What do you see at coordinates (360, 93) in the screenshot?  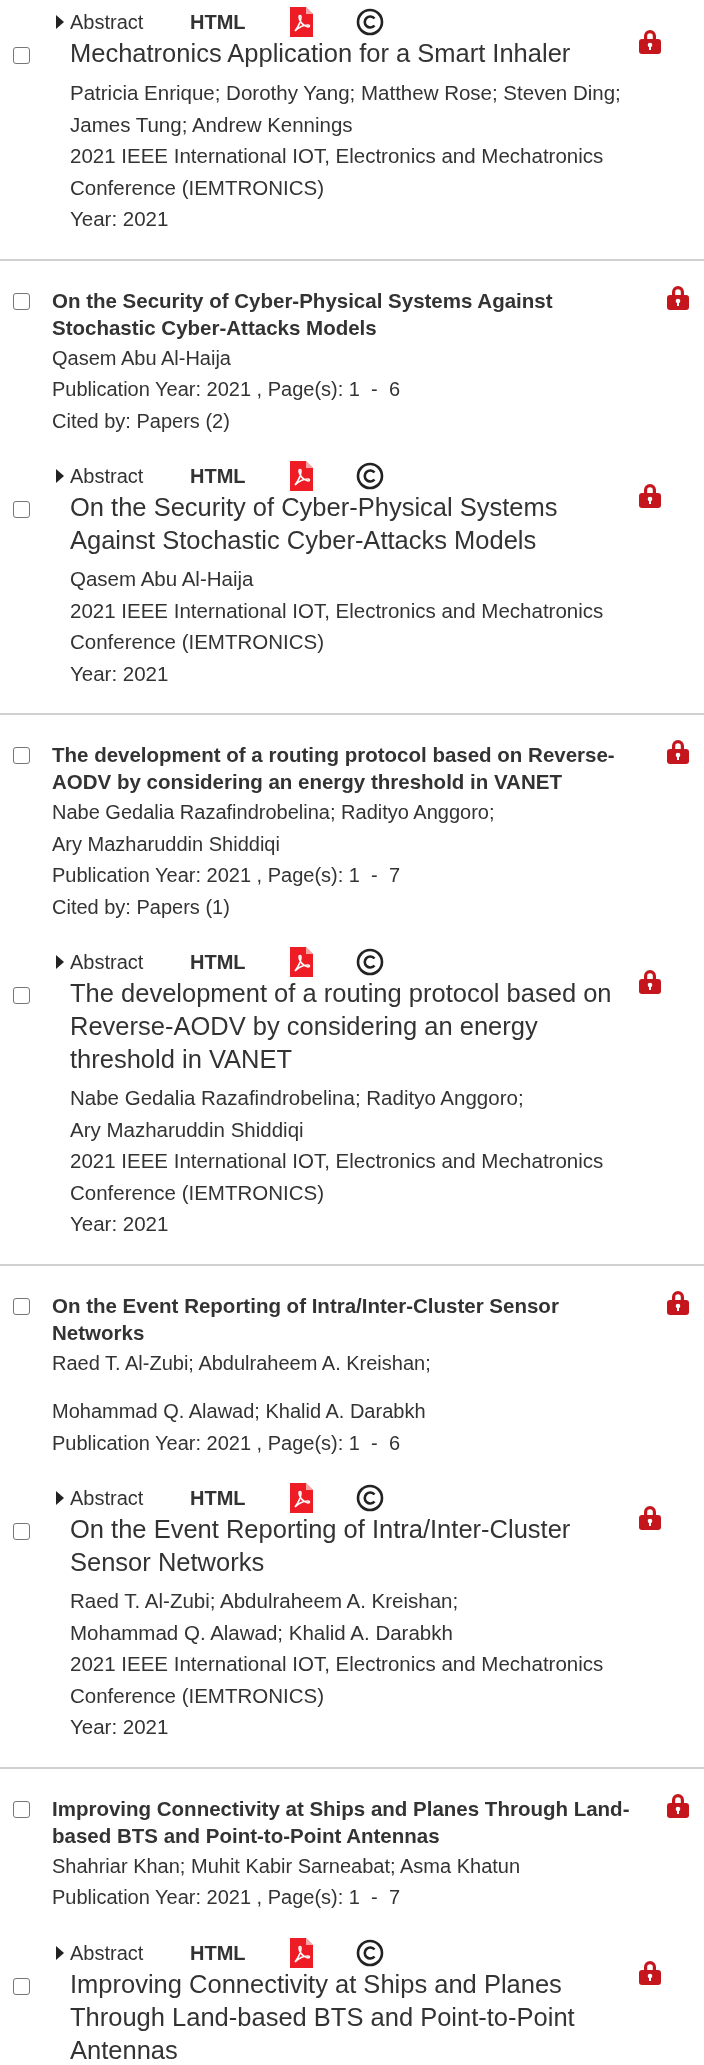 I see `author-list: Patricia Enrique; Dorothy Yang; Matthew Rose; Steven Ding;` at bounding box center [360, 93].